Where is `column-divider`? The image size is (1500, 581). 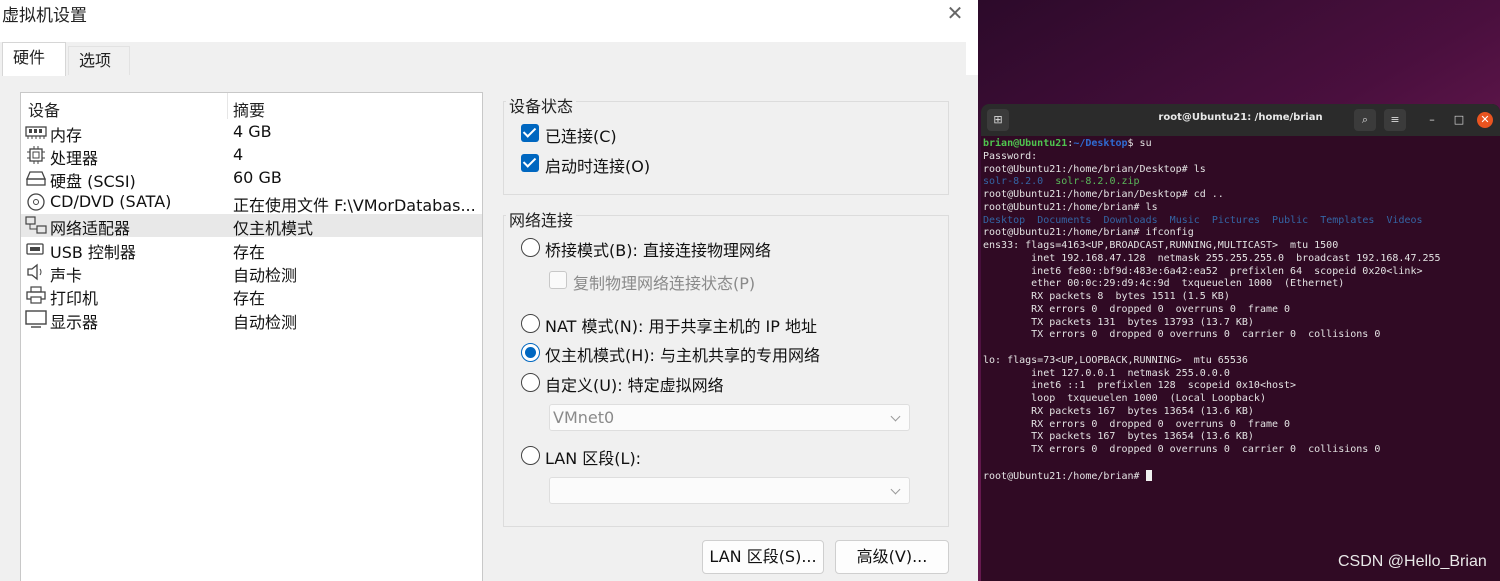
column-divider is located at coordinates (227, 106).